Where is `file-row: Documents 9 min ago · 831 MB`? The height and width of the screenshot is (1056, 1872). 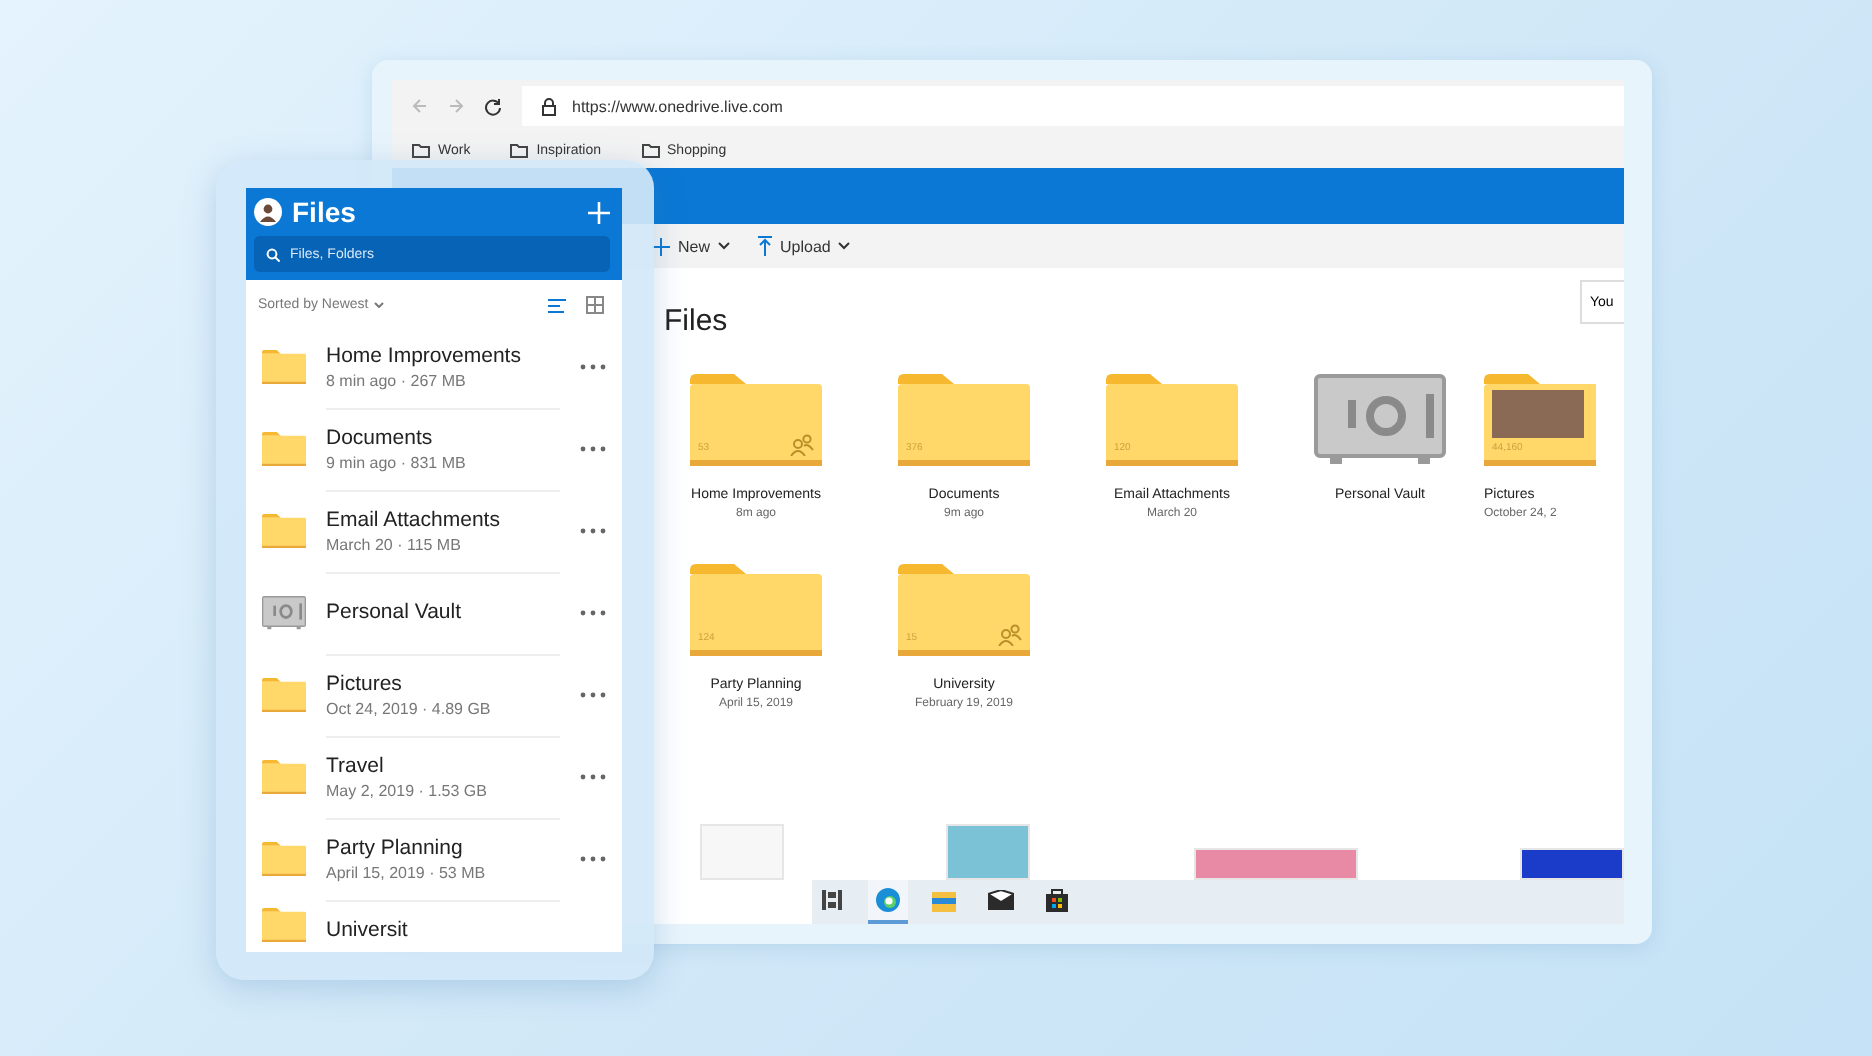
file-row: Documents 9 min ago · 831 MB is located at coordinates (434, 449).